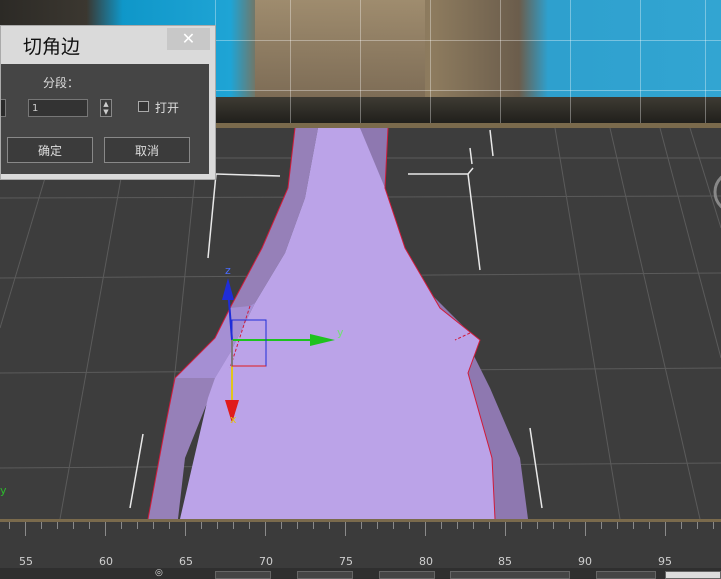 The height and width of the screenshot is (579, 721). I want to click on segments-input: 1, so click(58, 108).